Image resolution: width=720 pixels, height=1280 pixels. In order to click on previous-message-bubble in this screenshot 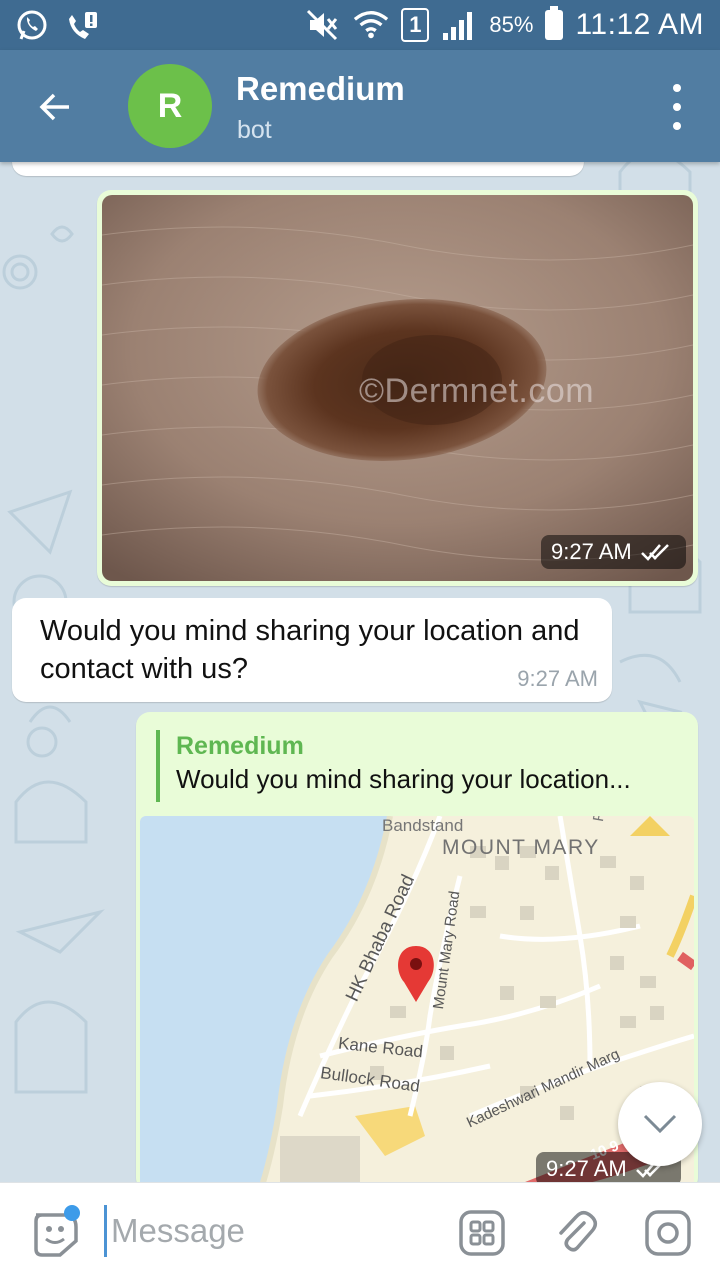, I will do `click(298, 169)`.